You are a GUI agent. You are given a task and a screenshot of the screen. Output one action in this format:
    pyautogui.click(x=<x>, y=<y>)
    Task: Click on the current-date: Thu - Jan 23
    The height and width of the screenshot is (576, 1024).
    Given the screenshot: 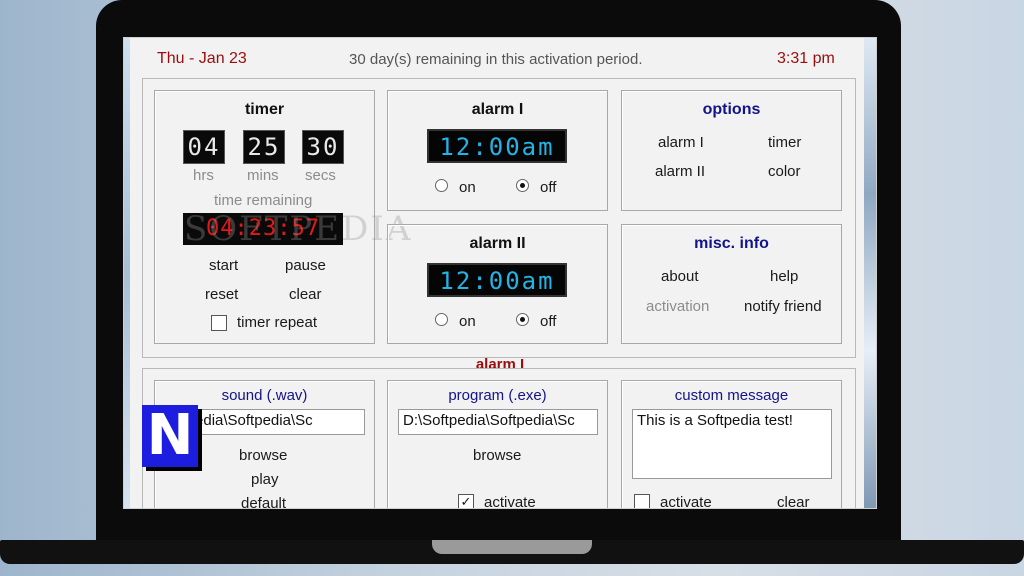 What is the action you would take?
    pyautogui.click(x=202, y=58)
    